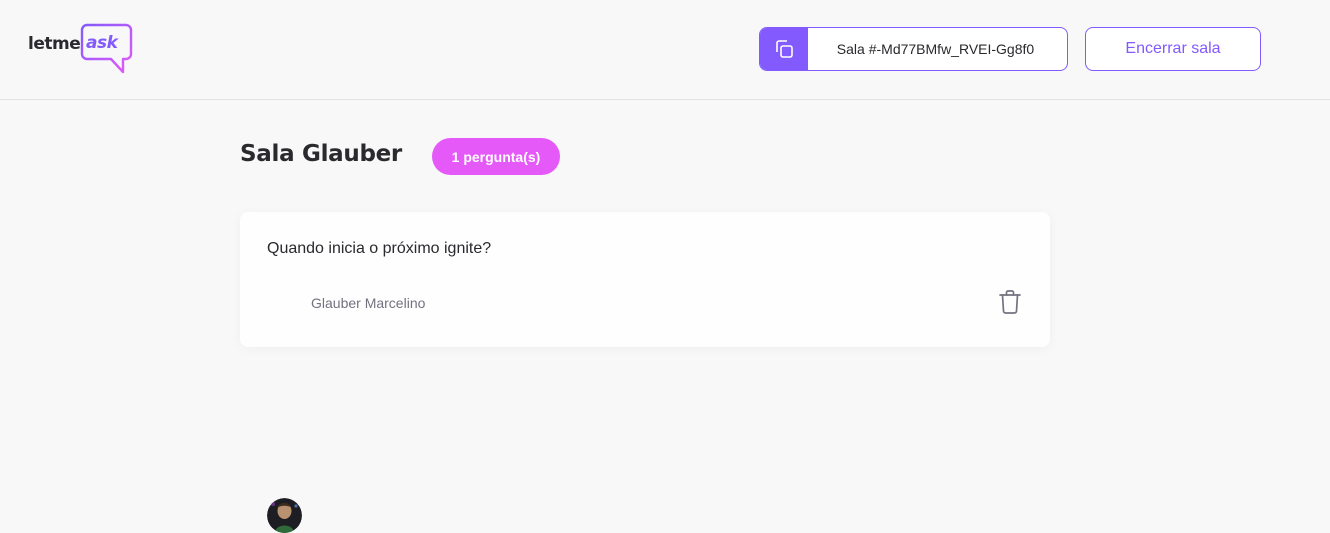 This screenshot has width=1330, height=533. Describe the element at coordinates (83, 49) in the screenshot. I see `letmeask-logo: letme ask` at that location.